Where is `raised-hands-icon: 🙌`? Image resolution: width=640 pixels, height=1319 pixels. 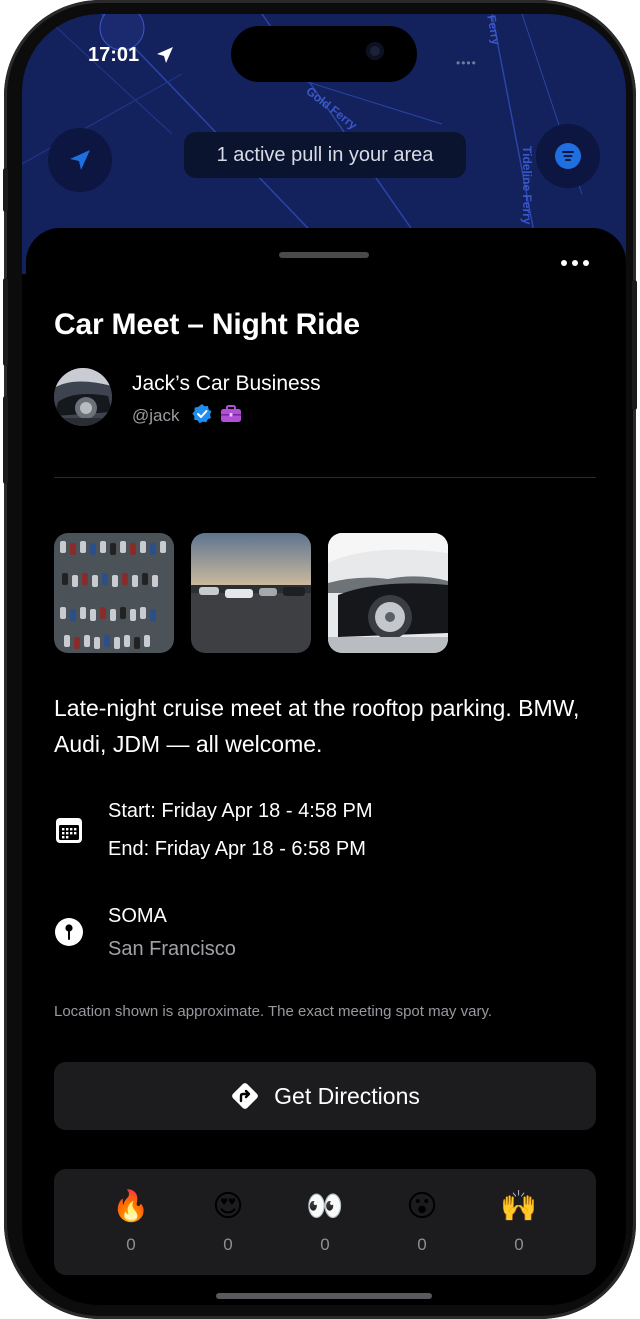 raised-hands-icon: 🙌 is located at coordinates (519, 1206).